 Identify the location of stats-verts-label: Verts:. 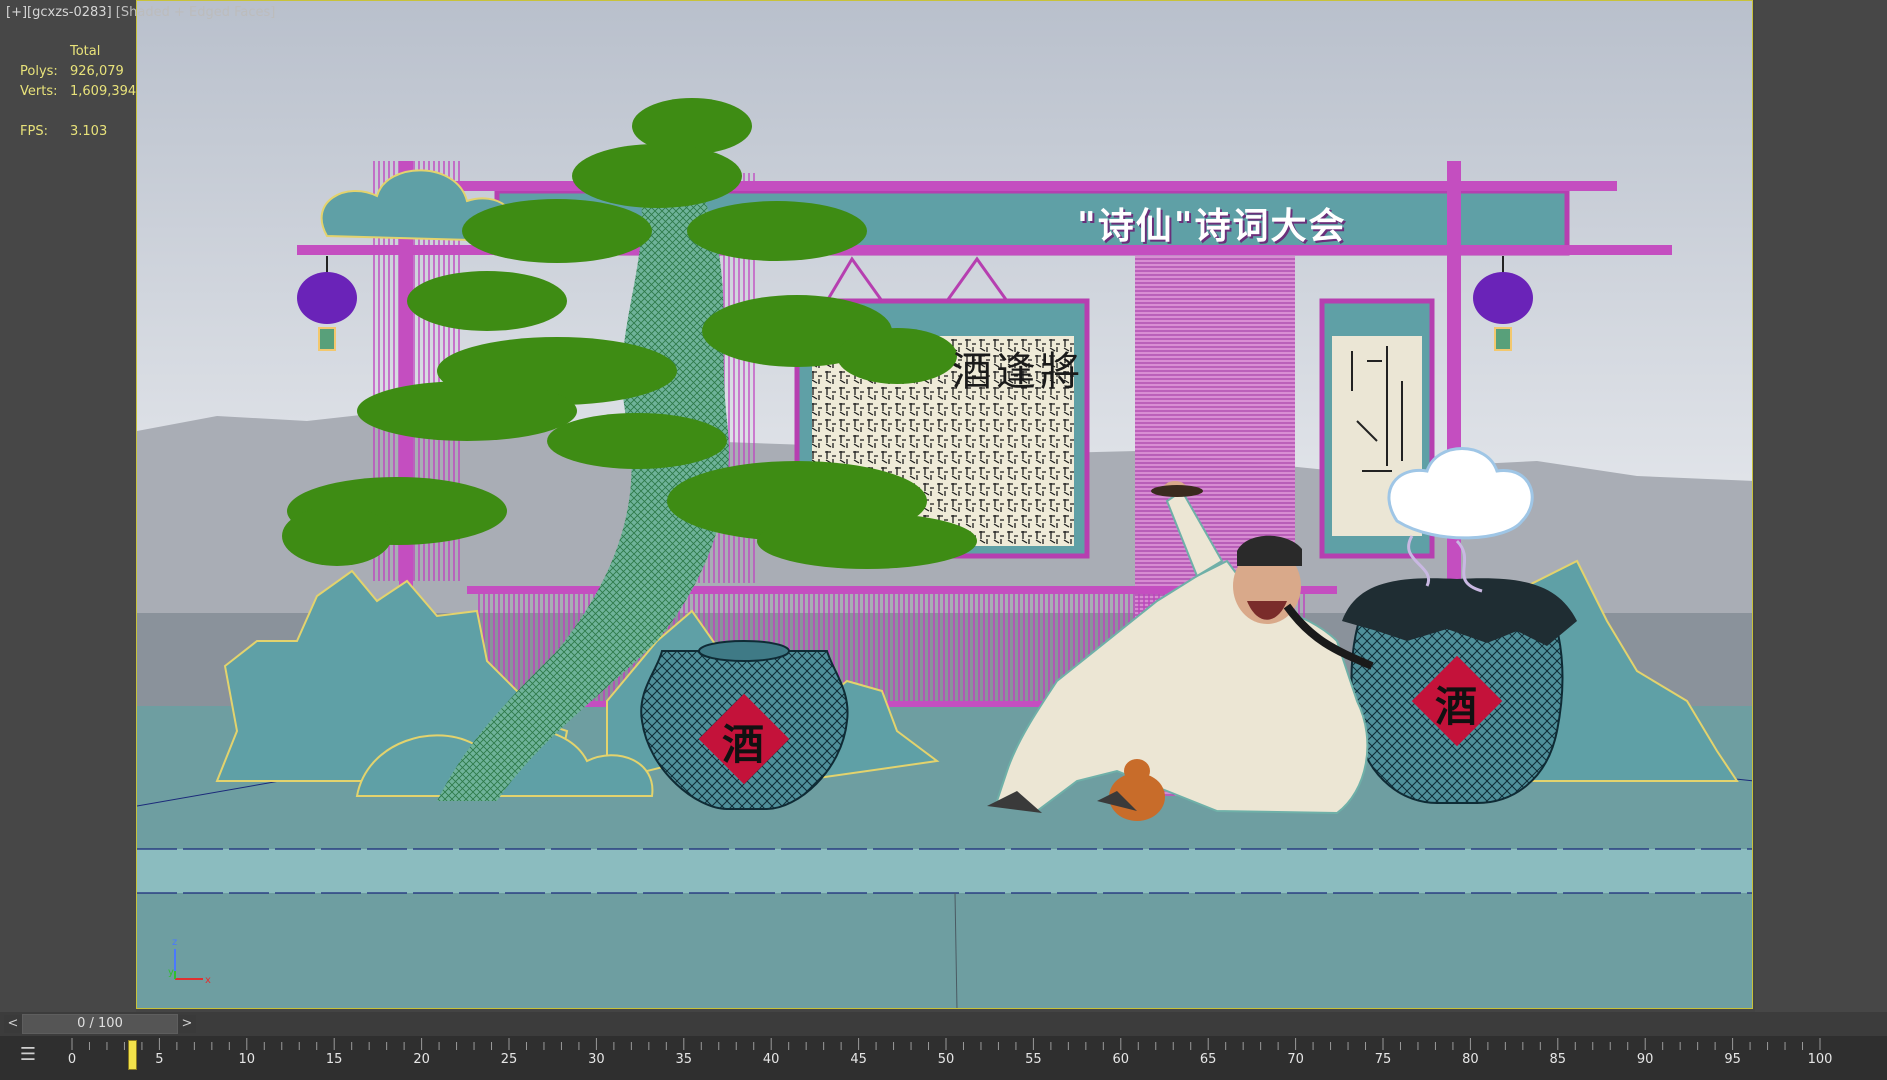
(39, 91).